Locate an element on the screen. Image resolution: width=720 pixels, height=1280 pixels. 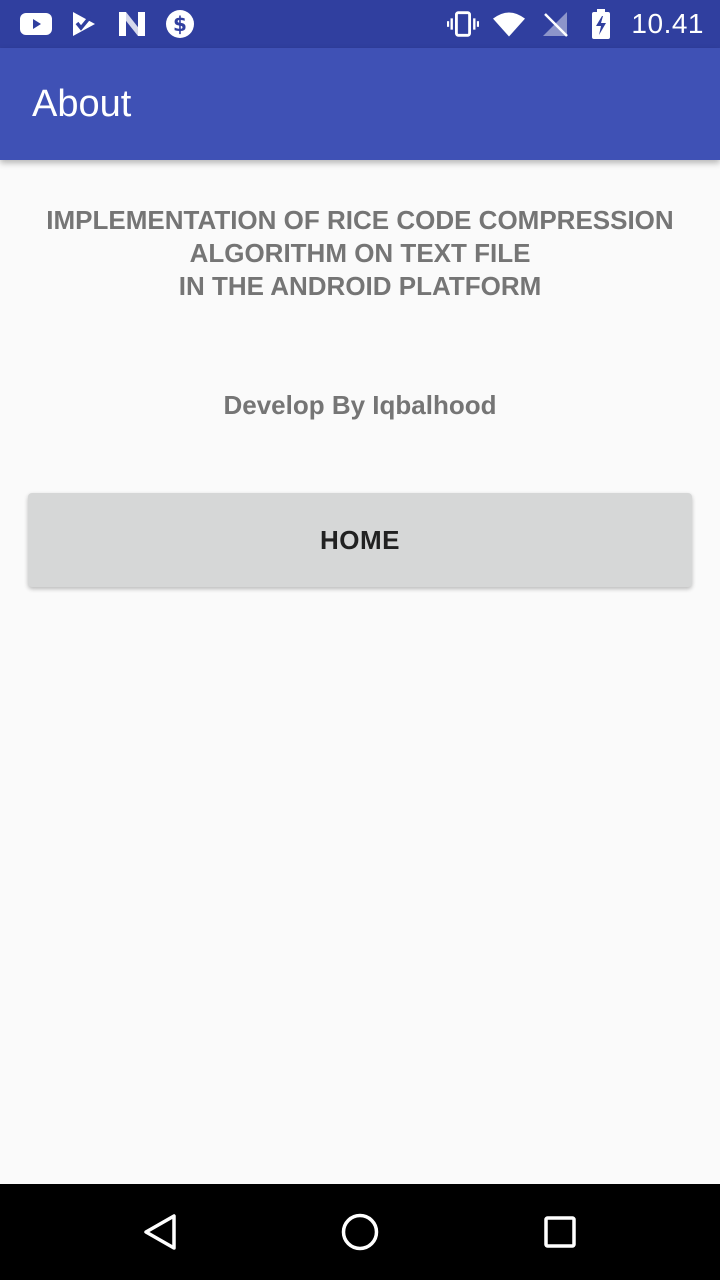
home-button: HOME is located at coordinates (360, 540).